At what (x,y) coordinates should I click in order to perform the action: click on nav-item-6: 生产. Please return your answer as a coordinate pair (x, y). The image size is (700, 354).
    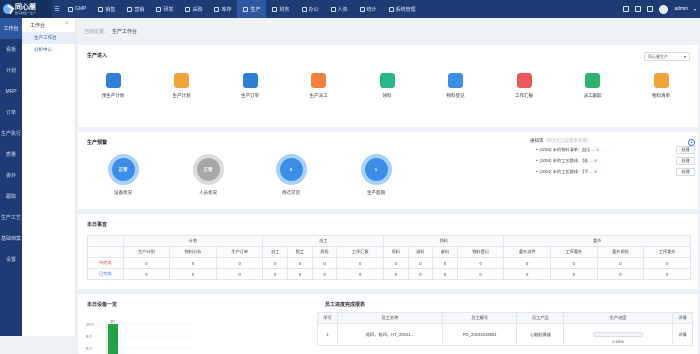
    Looking at the image, I should click on (252, 9).